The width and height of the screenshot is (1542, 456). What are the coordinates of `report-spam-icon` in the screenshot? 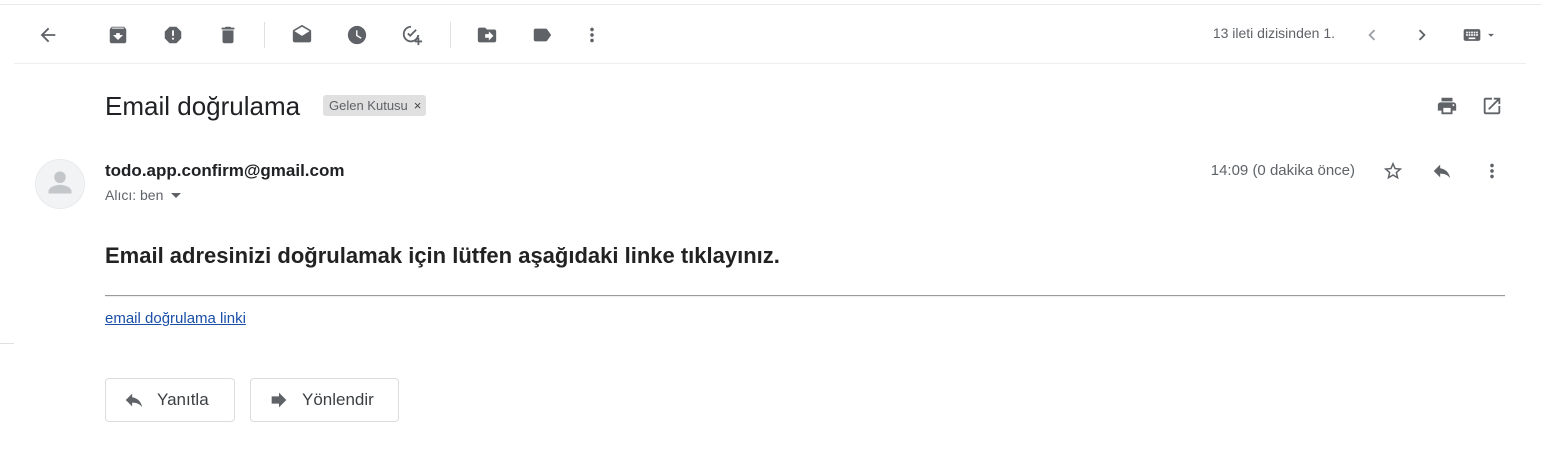 It's located at (173, 35).